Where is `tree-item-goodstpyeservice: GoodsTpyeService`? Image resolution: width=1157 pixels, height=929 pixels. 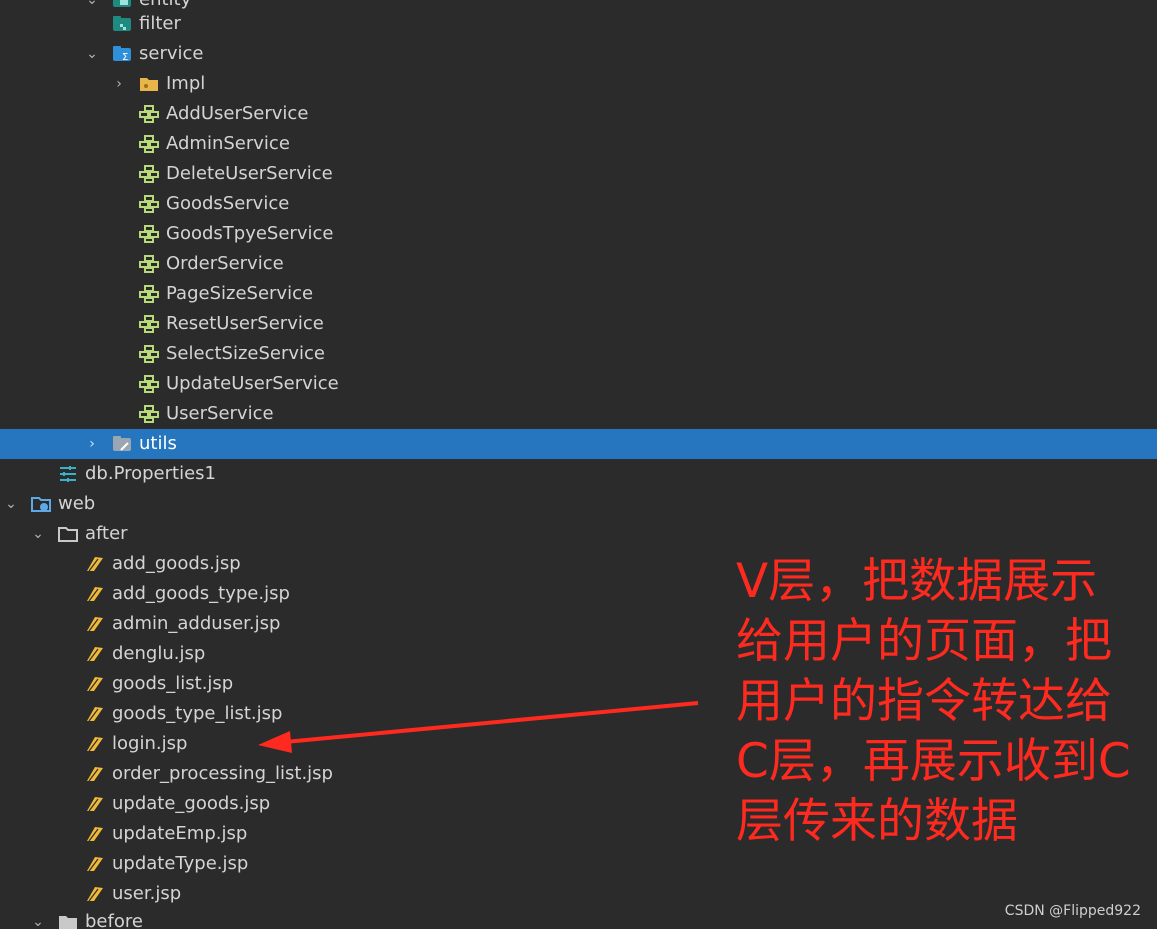 tree-item-goodstpyeservice: GoodsTpyeService is located at coordinates (578, 234).